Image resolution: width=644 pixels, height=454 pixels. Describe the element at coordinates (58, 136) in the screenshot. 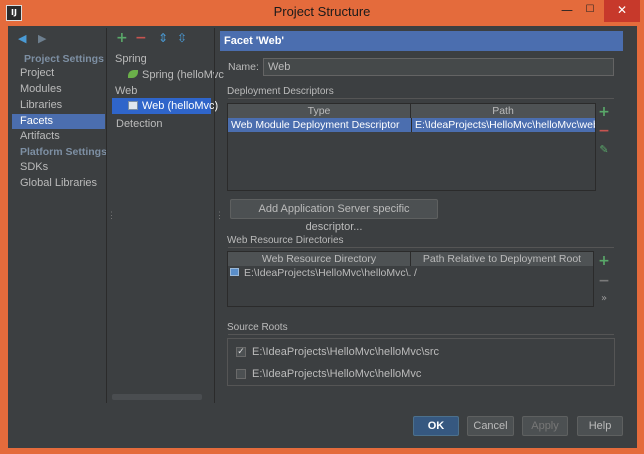

I see `sidebar-item-artifacts: Artifacts` at that location.